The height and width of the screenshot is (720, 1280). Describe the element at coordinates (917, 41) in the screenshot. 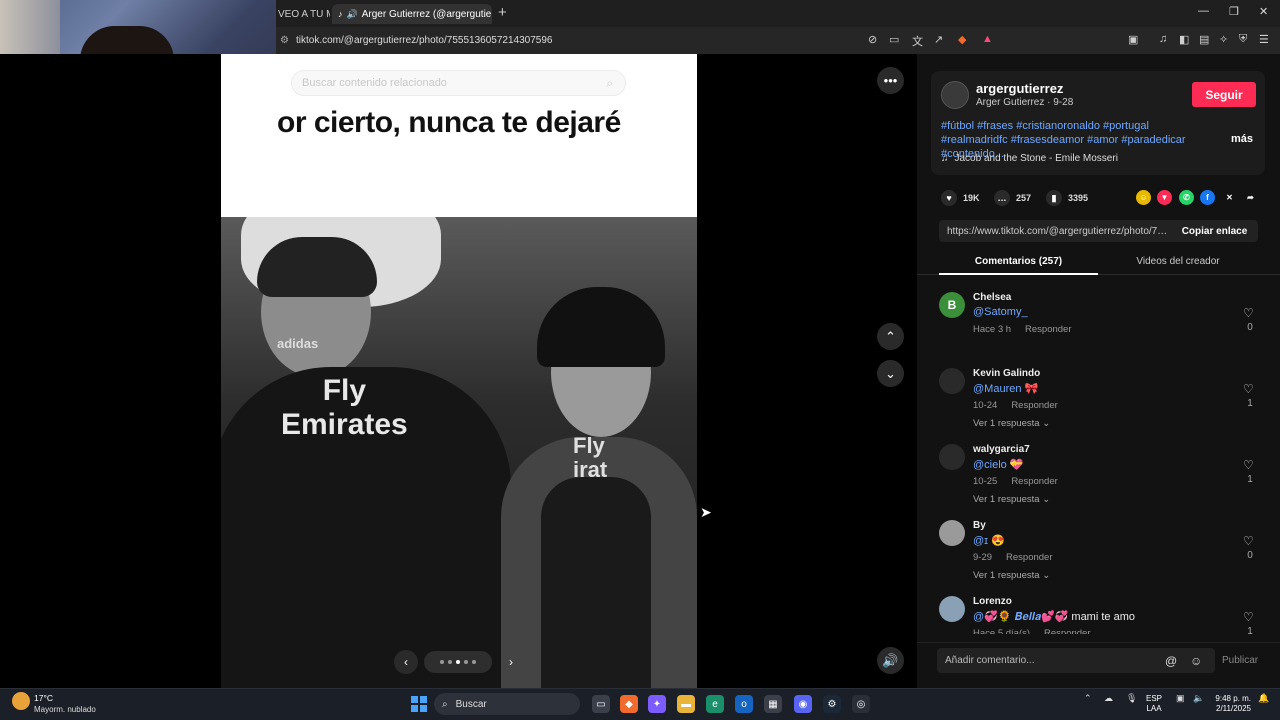

I see `translate-icon: 文` at that location.